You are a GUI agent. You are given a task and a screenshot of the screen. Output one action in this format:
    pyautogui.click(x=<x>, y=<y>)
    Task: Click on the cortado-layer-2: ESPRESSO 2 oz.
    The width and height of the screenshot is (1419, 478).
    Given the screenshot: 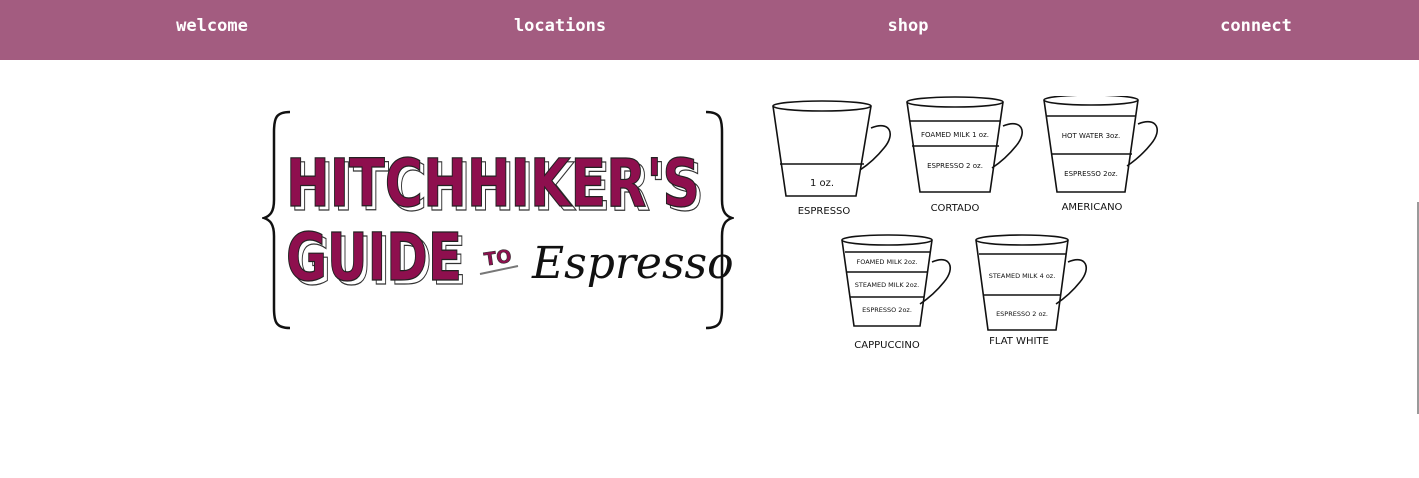 What is the action you would take?
    pyautogui.click(x=955, y=166)
    